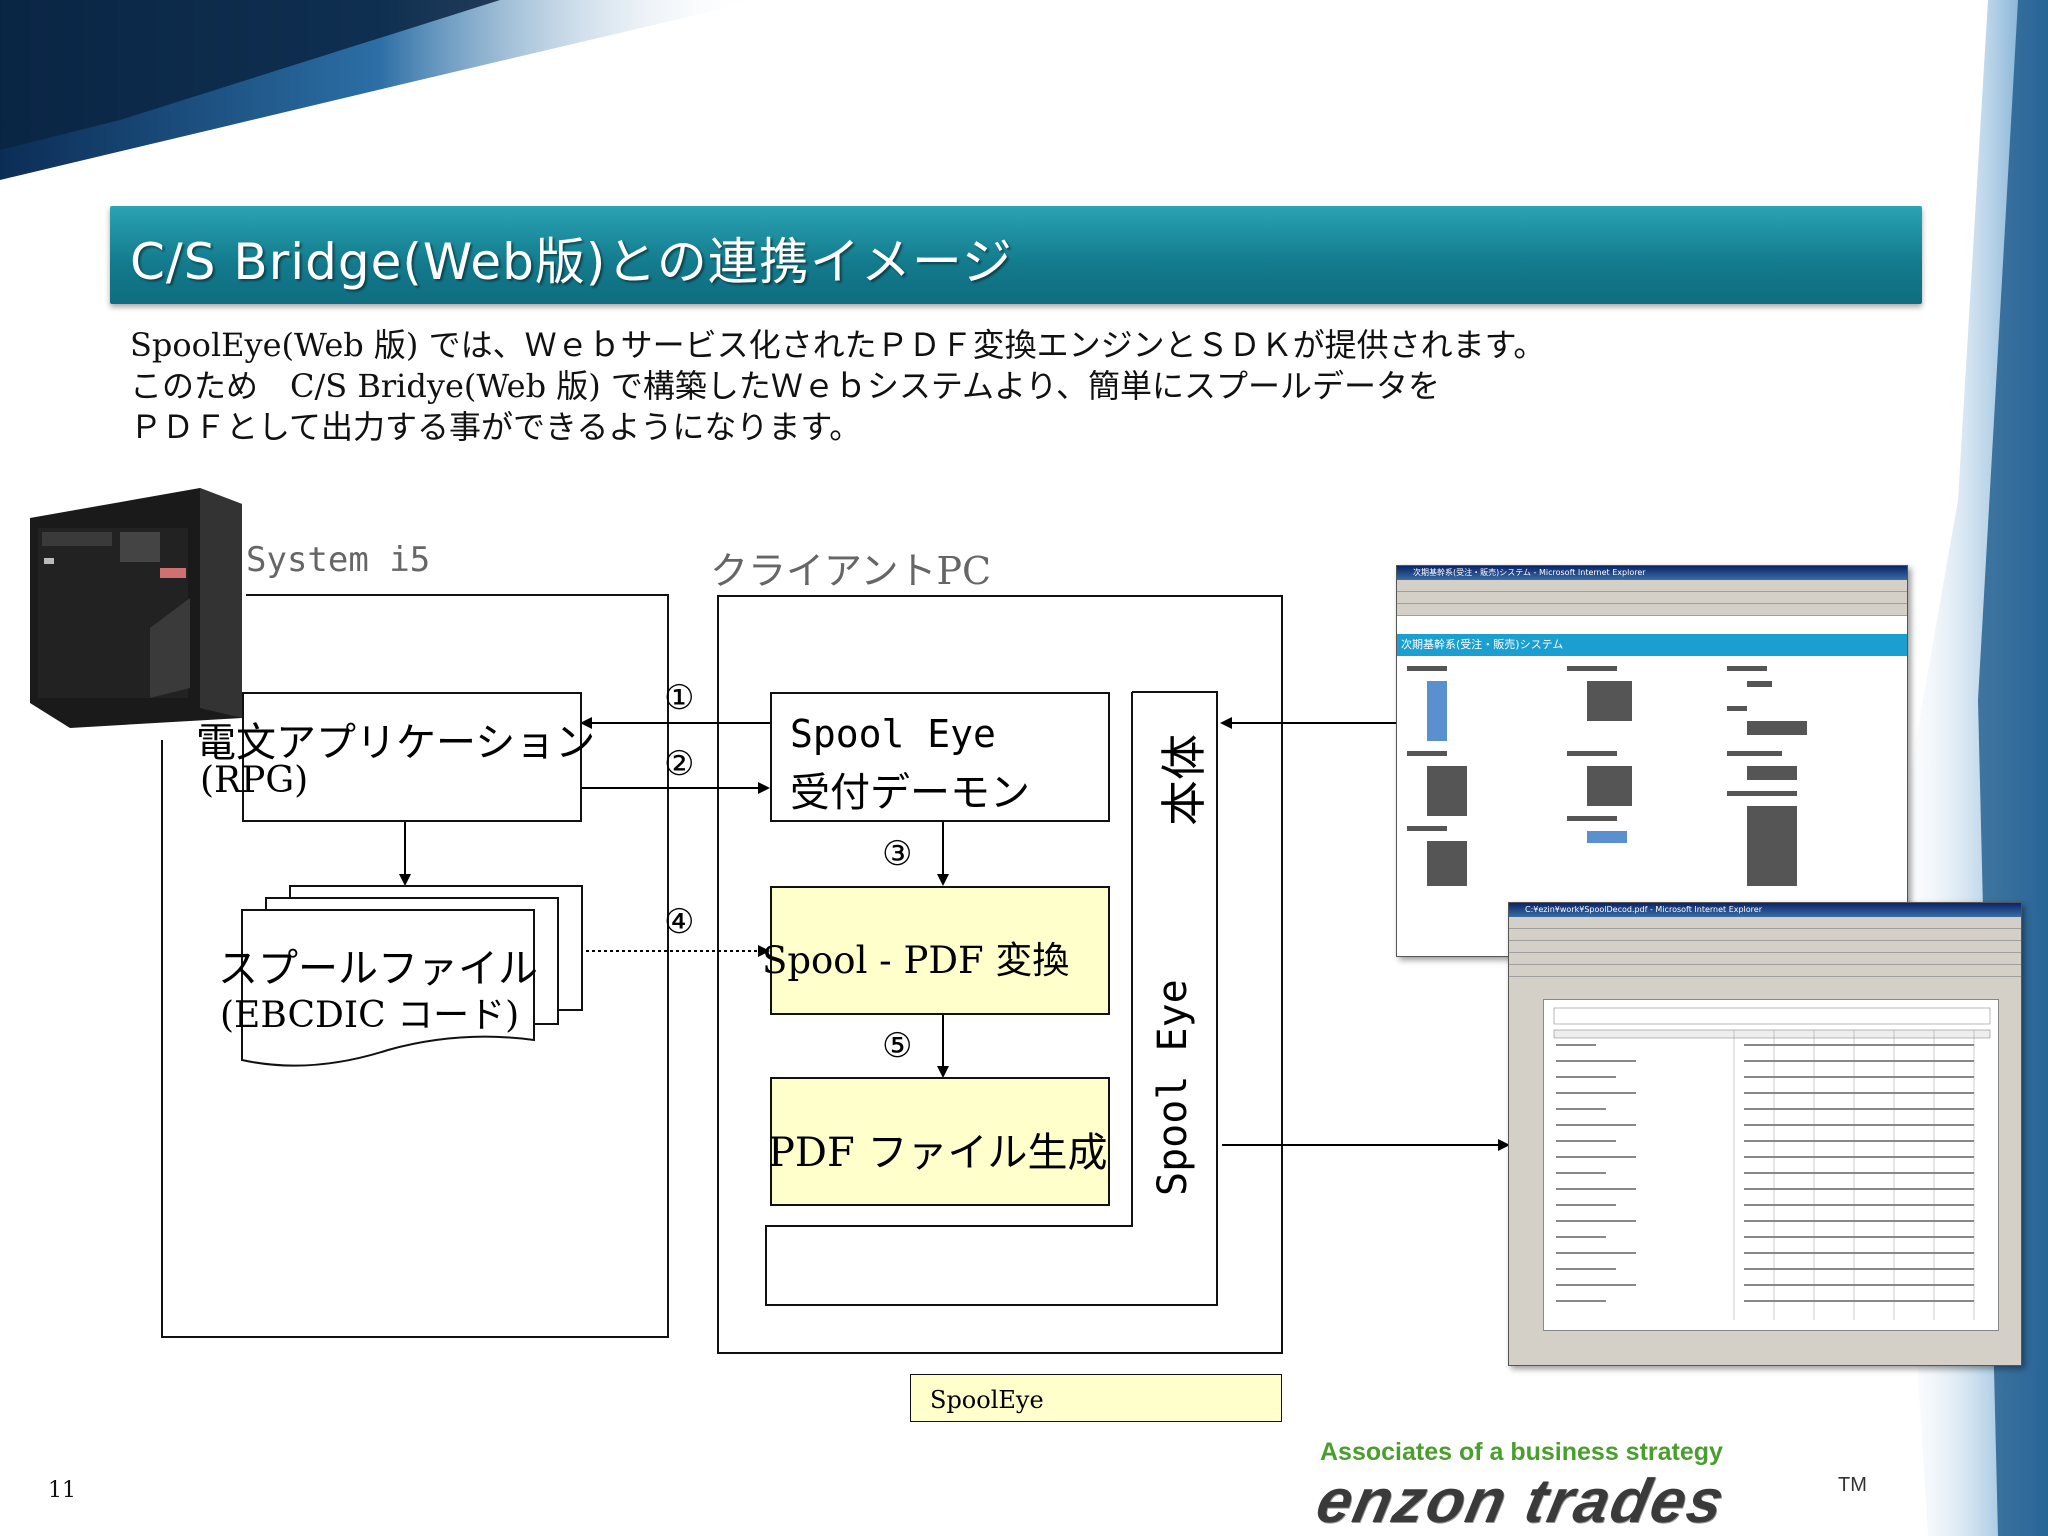 Image resolution: width=2048 pixels, height=1536 pixels. What do you see at coordinates (370, 1015) in the screenshot?
I see `spool-file-line-2: (EBCDIC コード)` at bounding box center [370, 1015].